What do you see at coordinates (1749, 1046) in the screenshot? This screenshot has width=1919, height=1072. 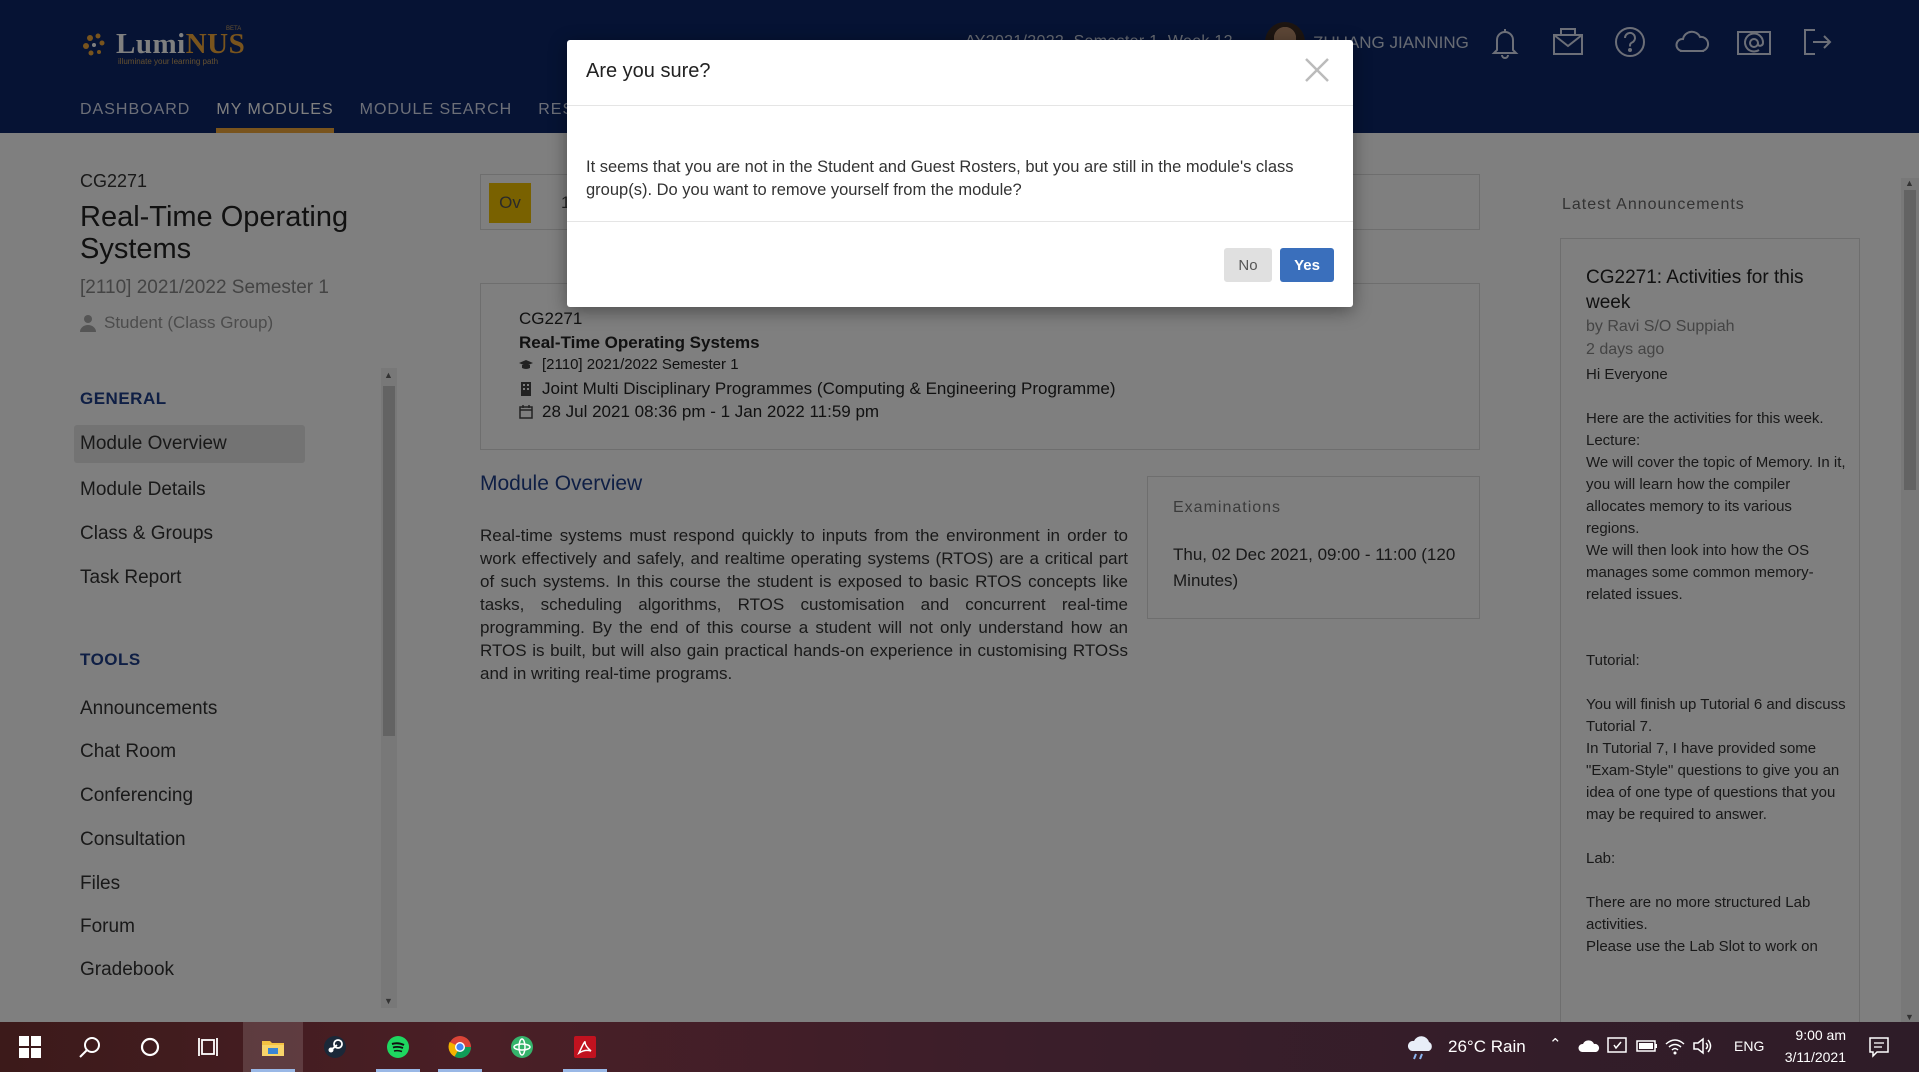 I see `language-indicator: ENG` at bounding box center [1749, 1046].